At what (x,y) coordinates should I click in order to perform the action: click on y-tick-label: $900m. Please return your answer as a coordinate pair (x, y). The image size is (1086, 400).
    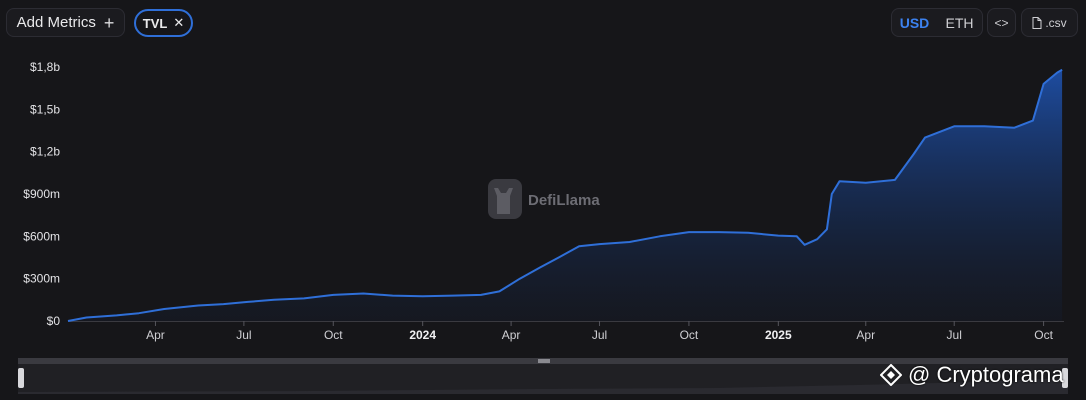
    Looking at the image, I should click on (41, 194).